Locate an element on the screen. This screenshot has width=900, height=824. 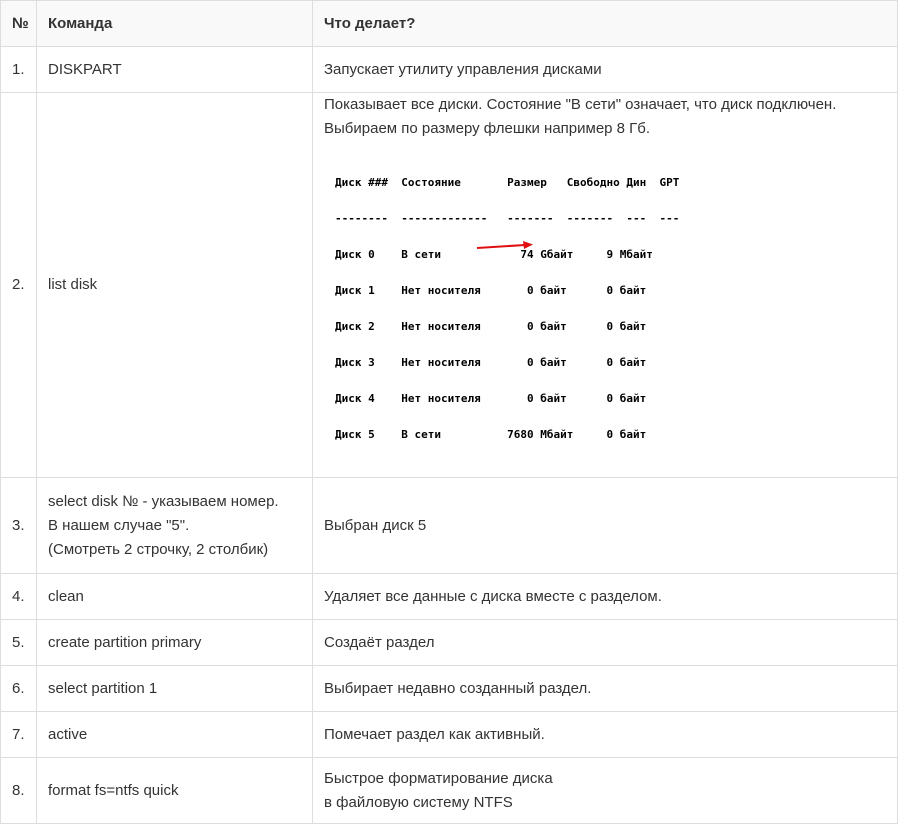
header-command: Команда is located at coordinates (174, 23).